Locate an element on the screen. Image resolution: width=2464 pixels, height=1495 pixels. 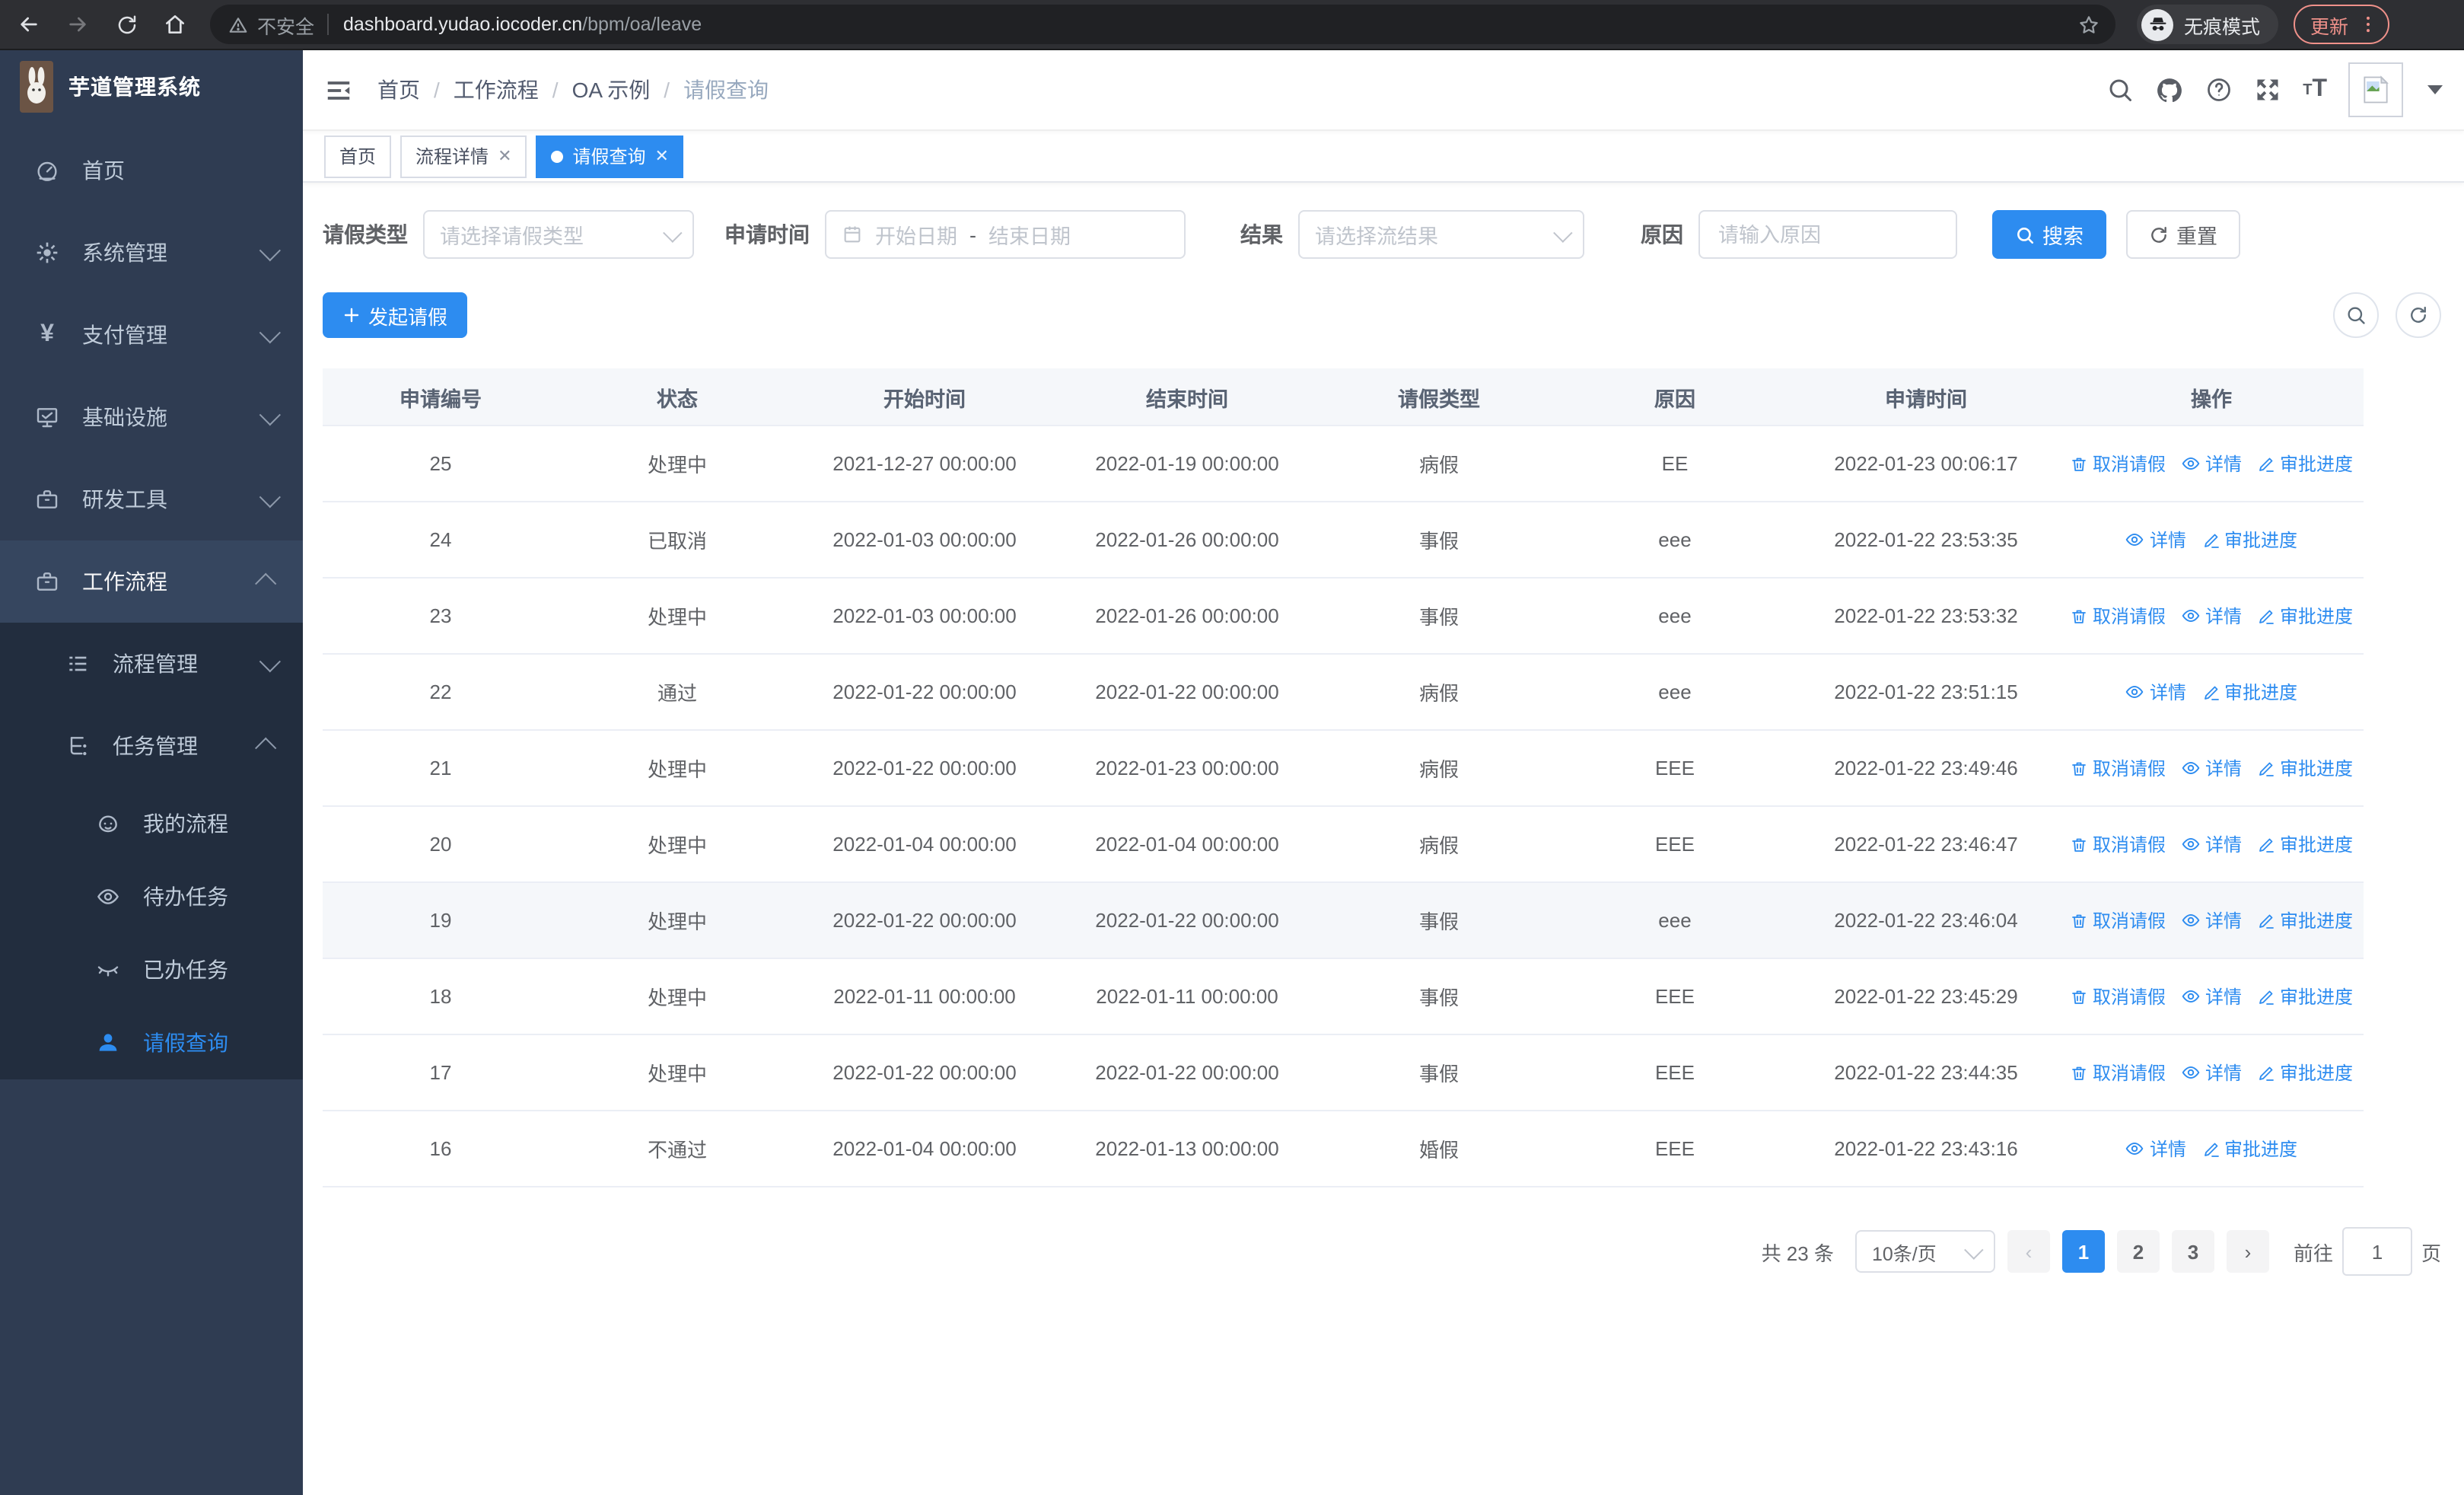
page-button-1: 1 is located at coordinates (2083, 1251).